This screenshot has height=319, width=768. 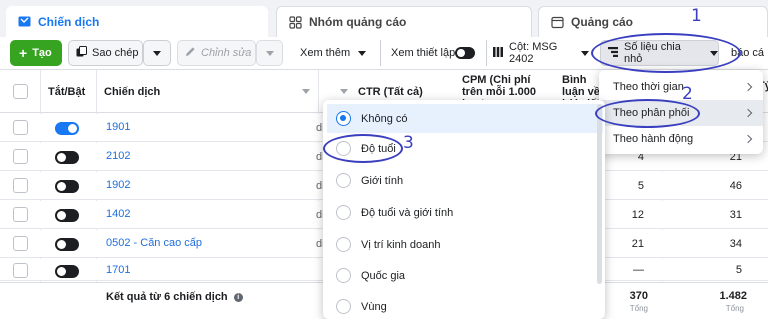 What do you see at coordinates (599, 194) in the screenshot?
I see `menu-scrollbar` at bounding box center [599, 194].